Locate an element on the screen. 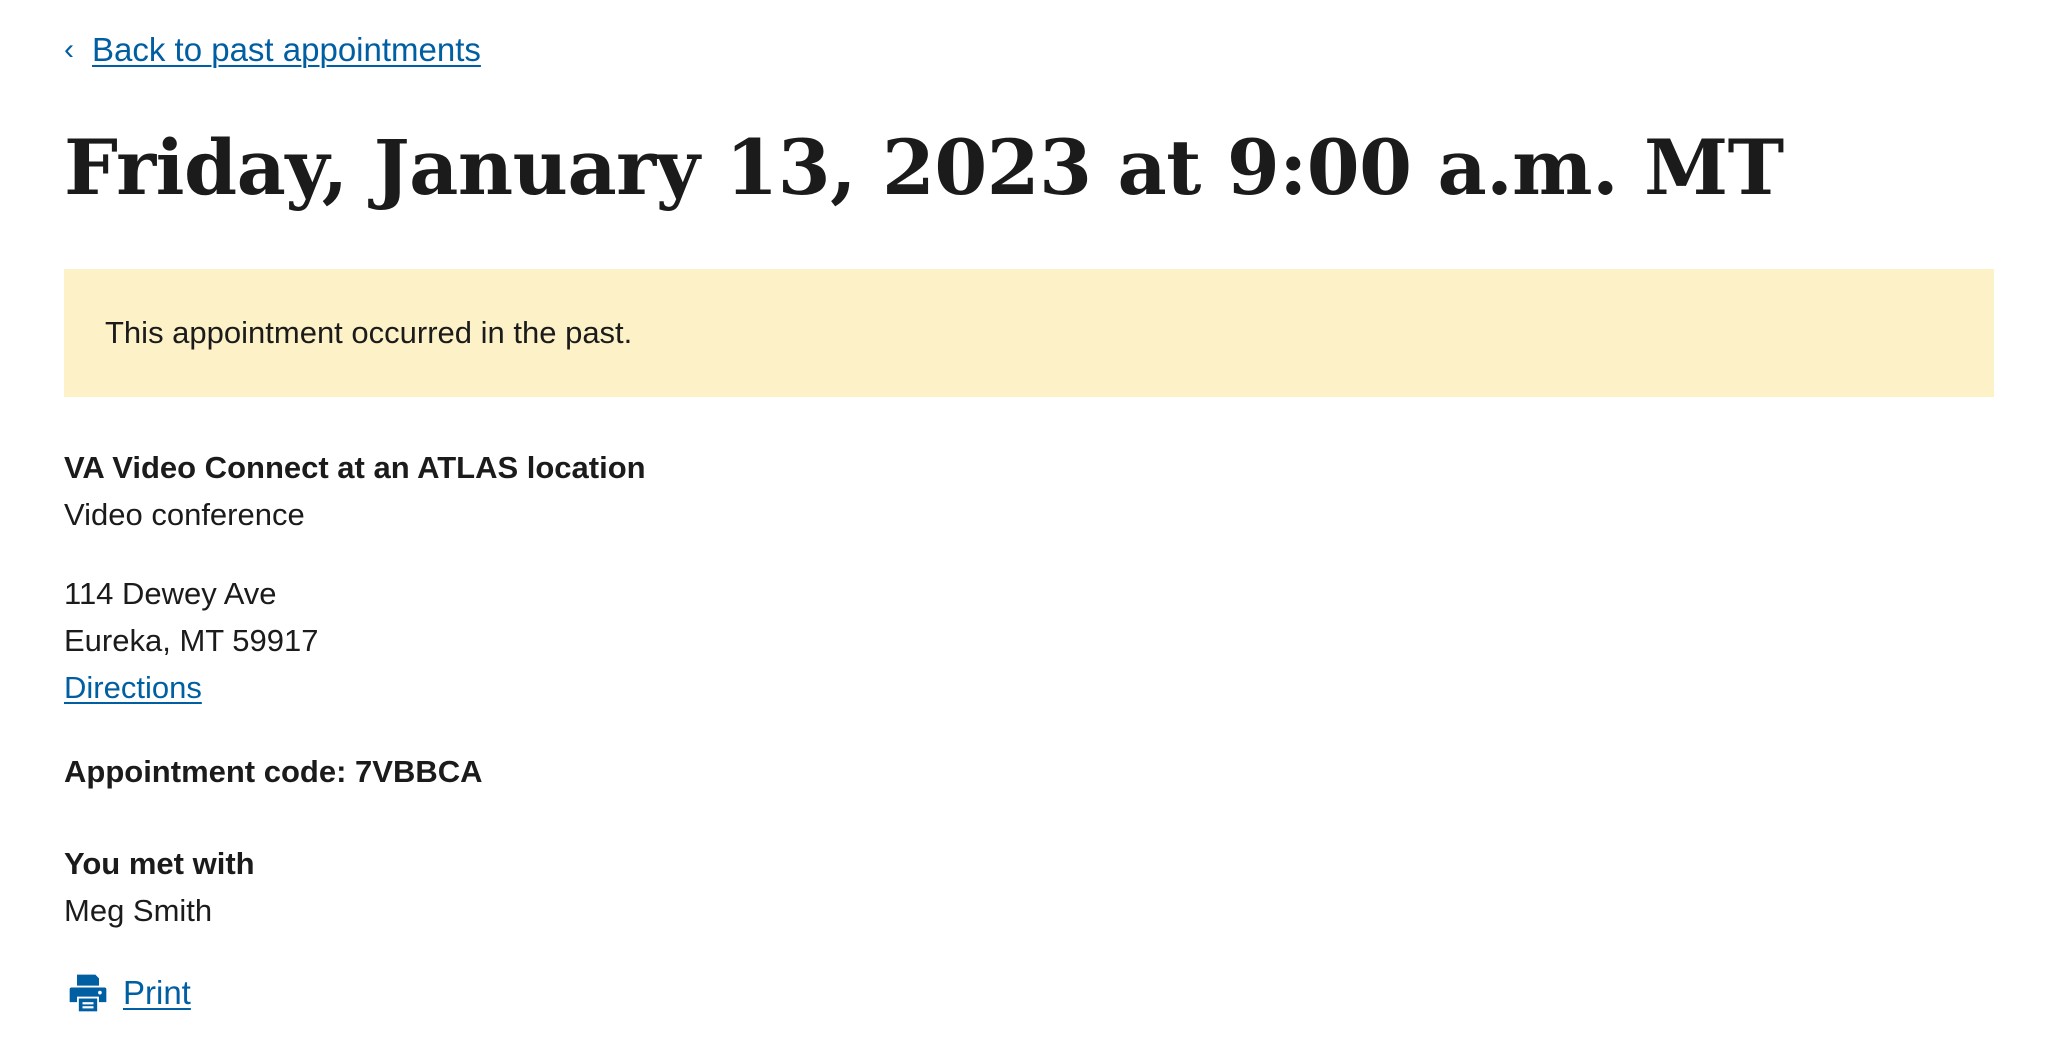  print-action: Print is located at coordinates (127, 993).